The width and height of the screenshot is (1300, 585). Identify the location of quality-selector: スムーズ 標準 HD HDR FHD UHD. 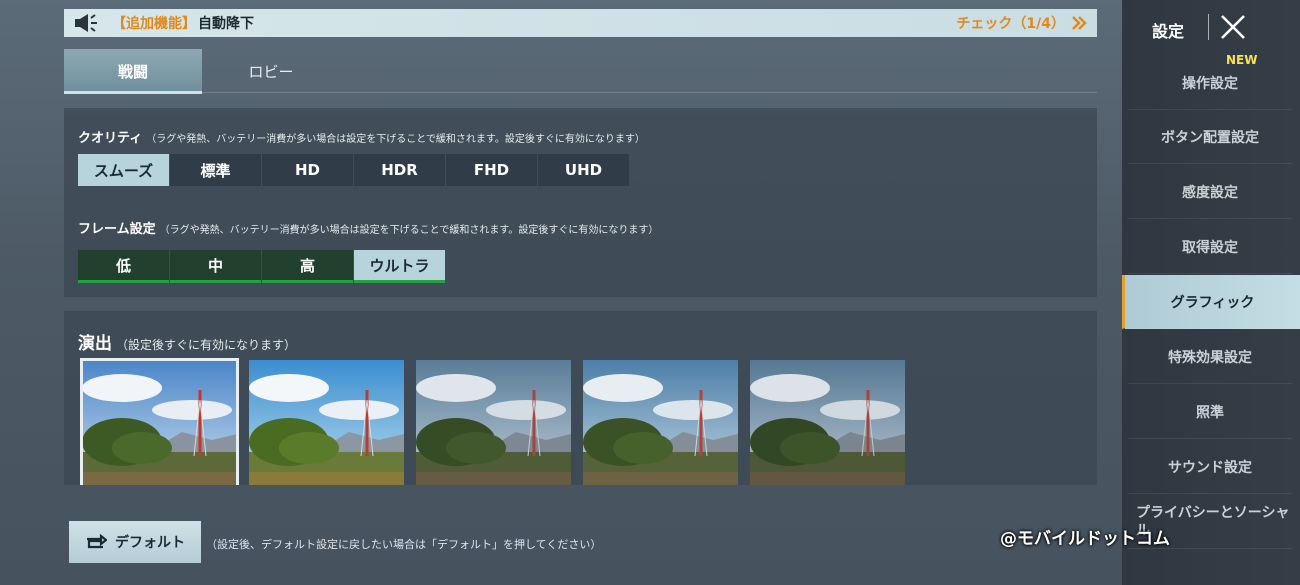
(354, 170).